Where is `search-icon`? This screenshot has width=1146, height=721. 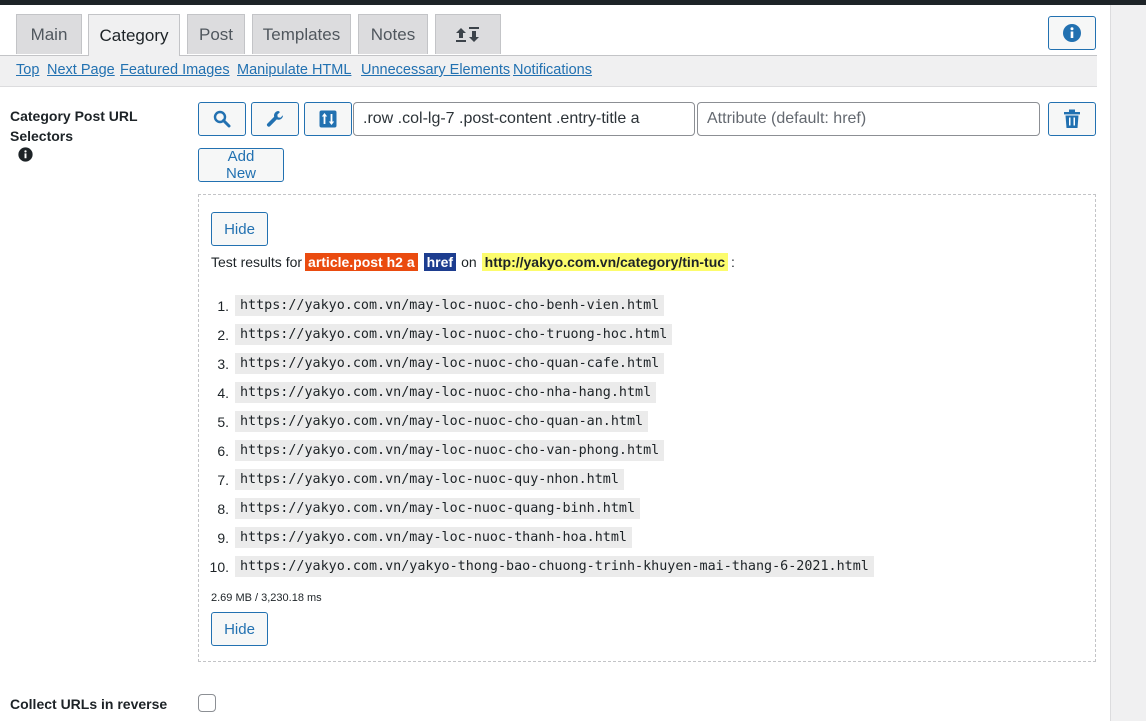 search-icon is located at coordinates (222, 119).